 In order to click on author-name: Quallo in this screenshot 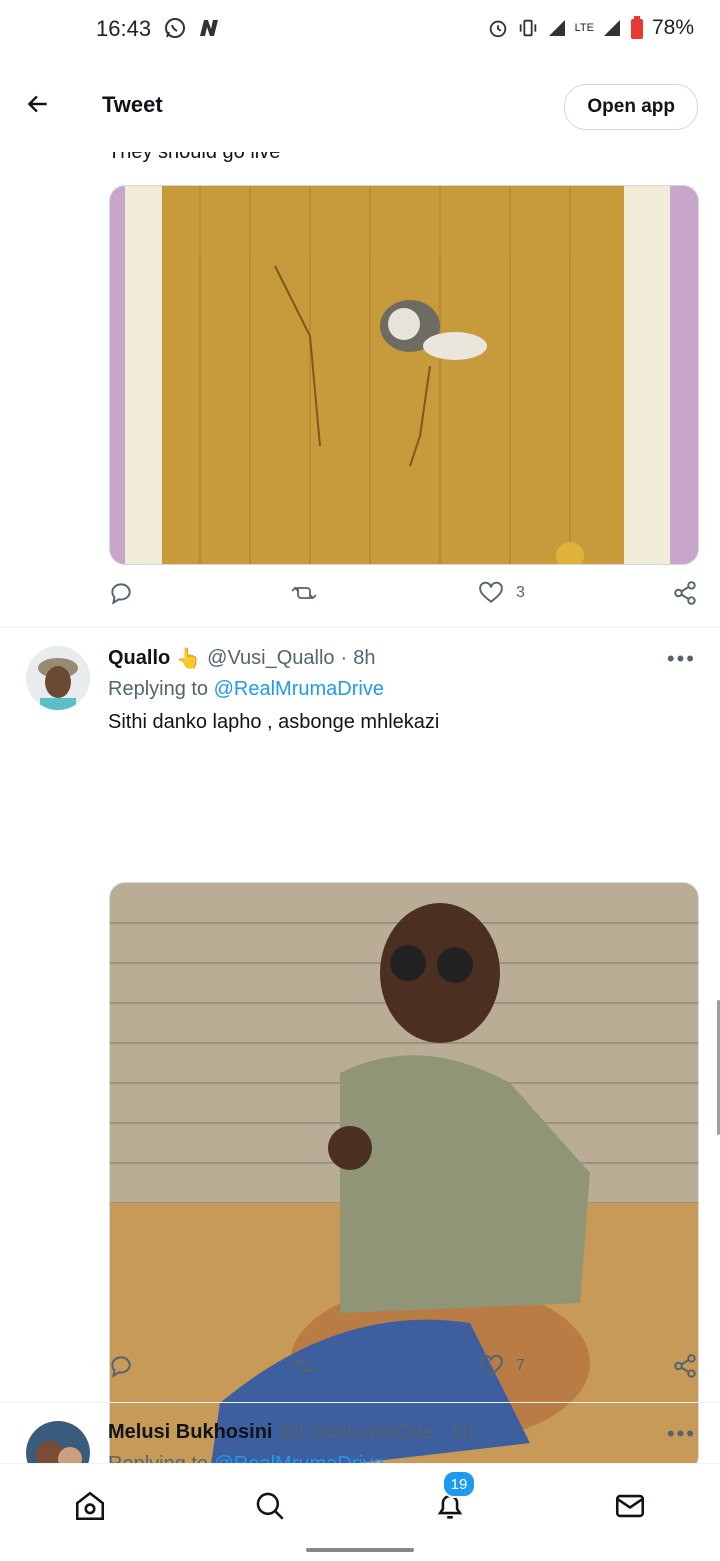, I will do `click(139, 658)`.